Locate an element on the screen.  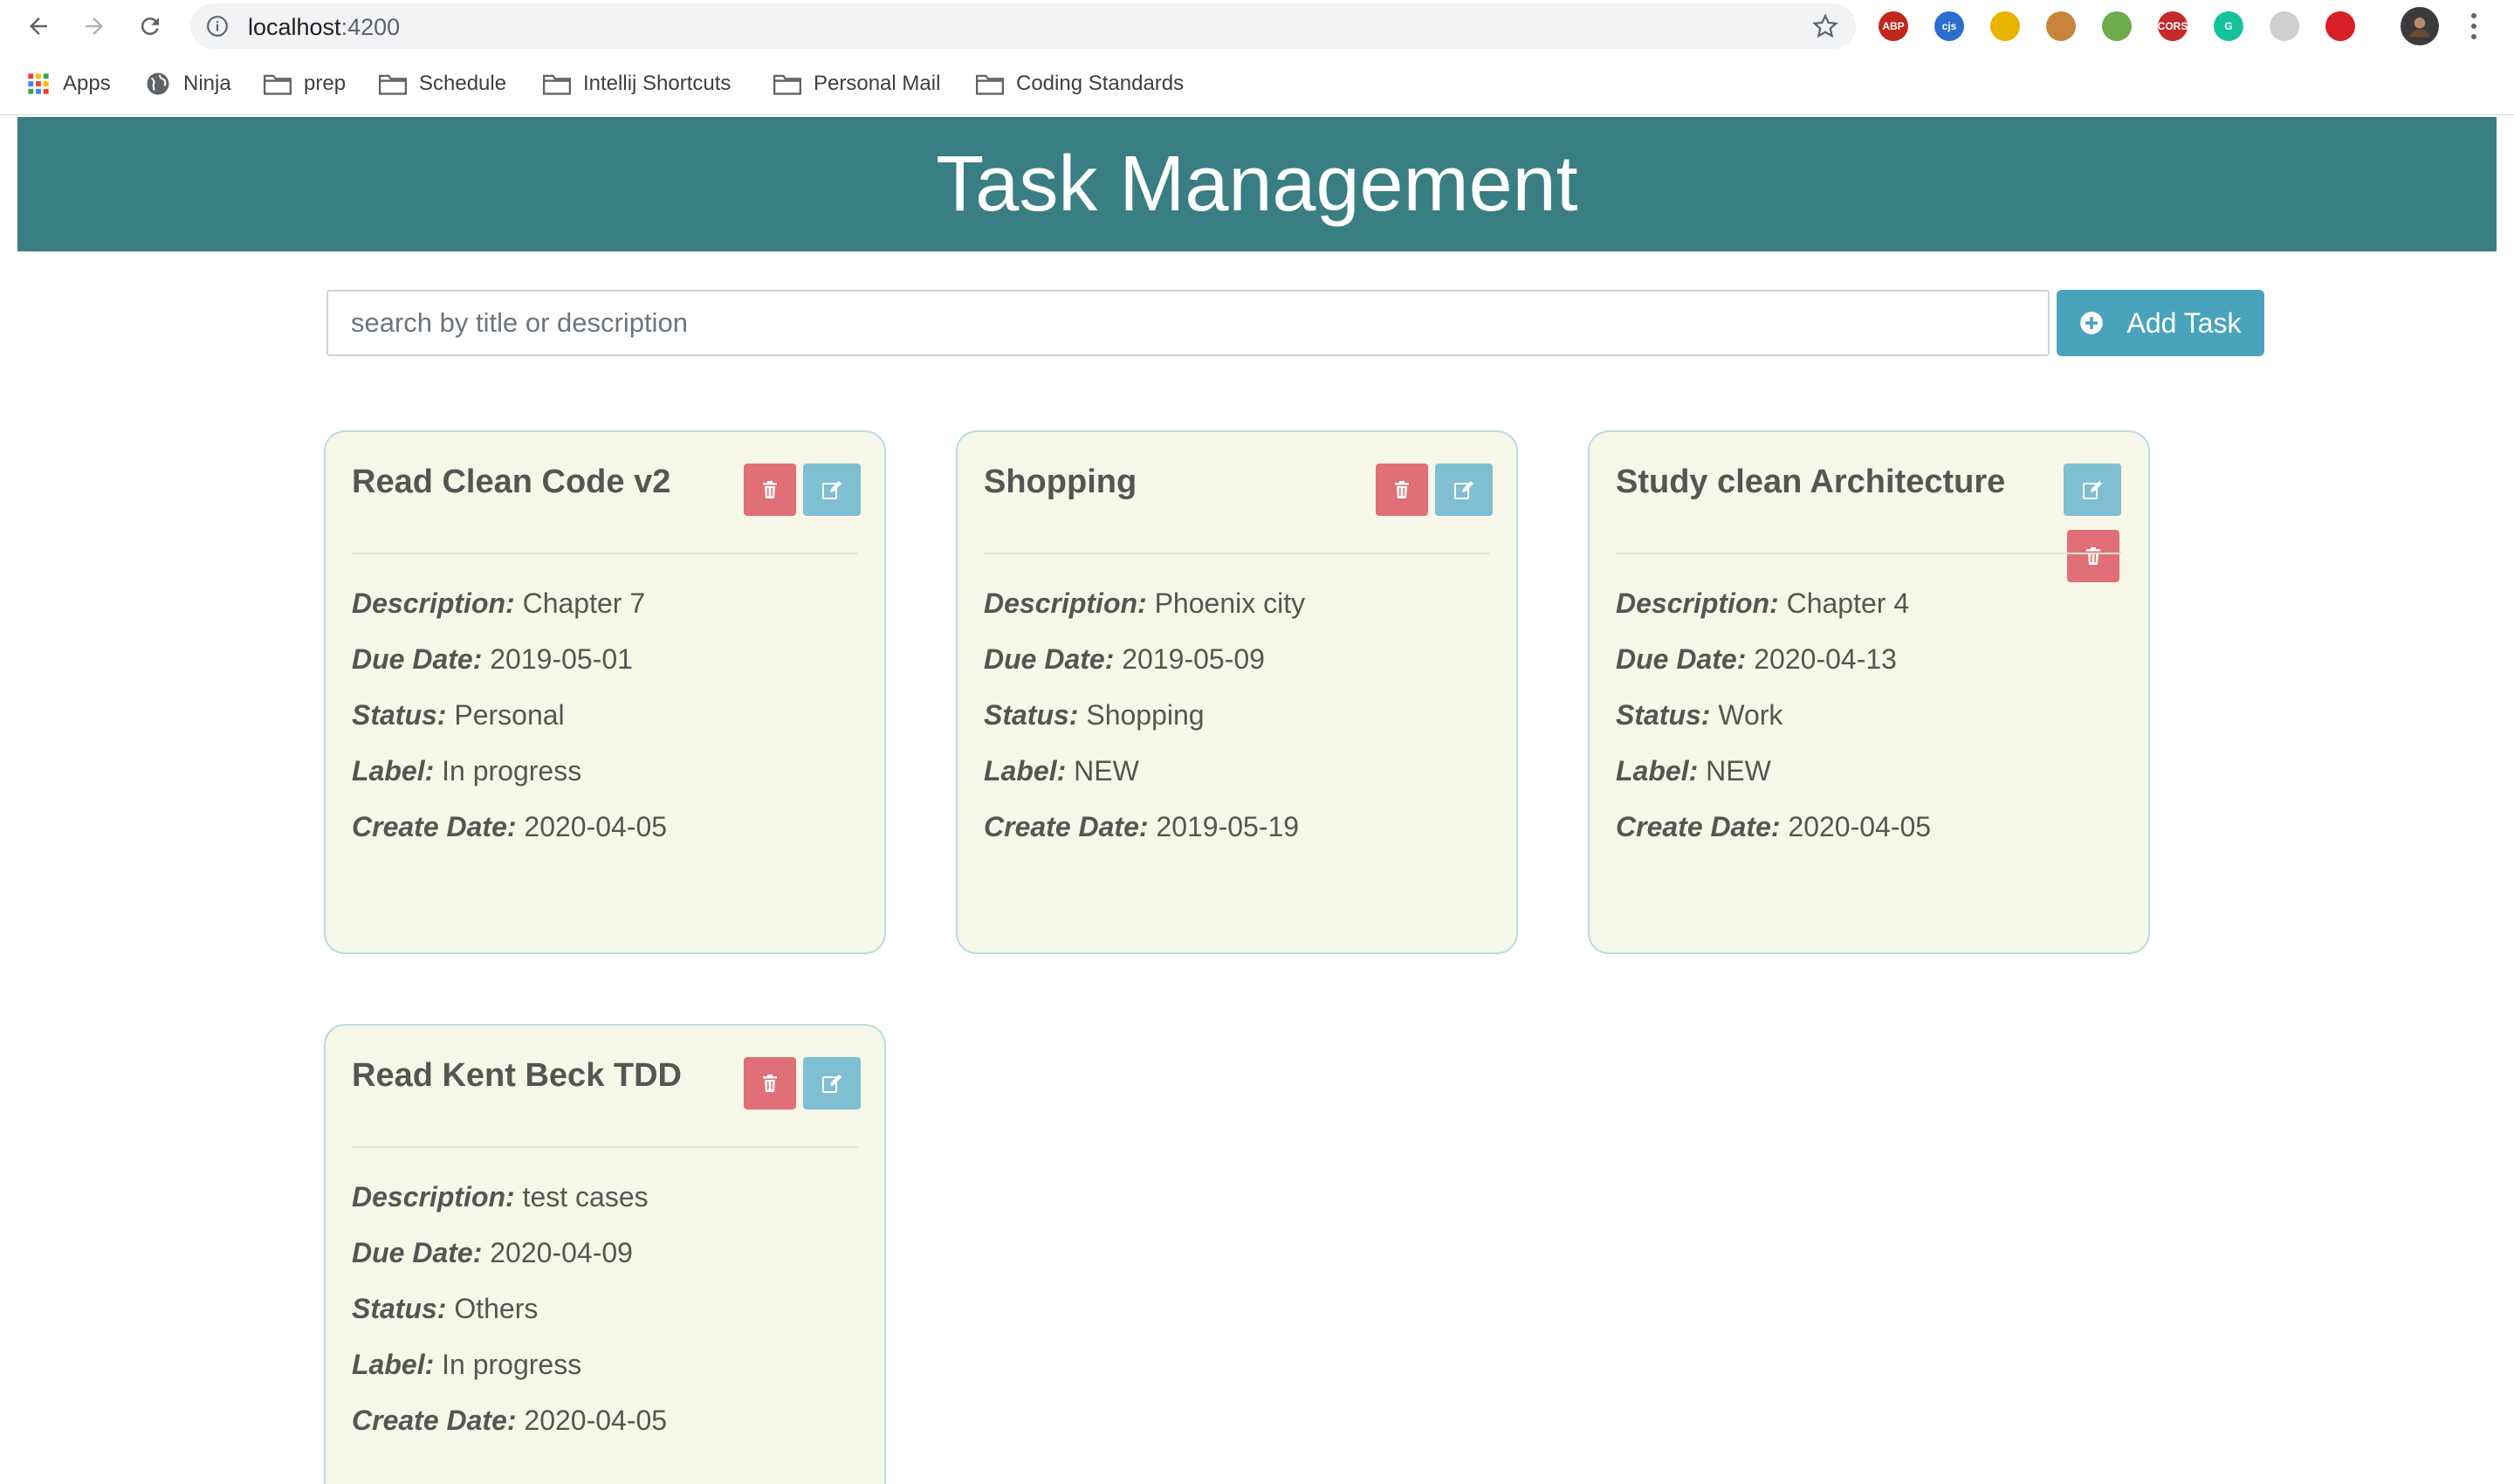
bookmark-ninja: Ninja is located at coordinates (188, 84).